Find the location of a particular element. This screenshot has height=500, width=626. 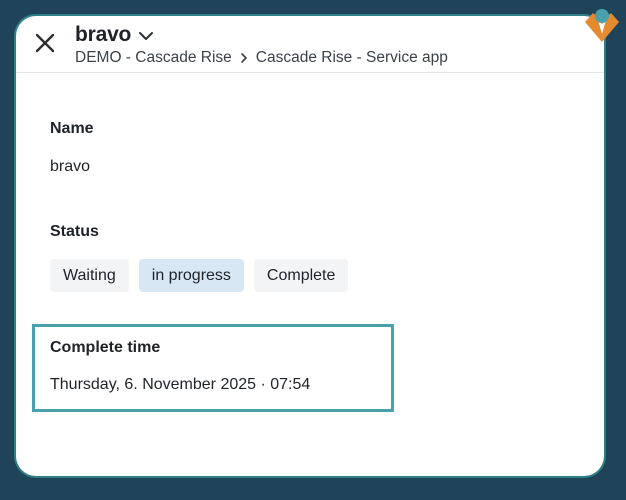

close-icon is located at coordinates (45, 43).